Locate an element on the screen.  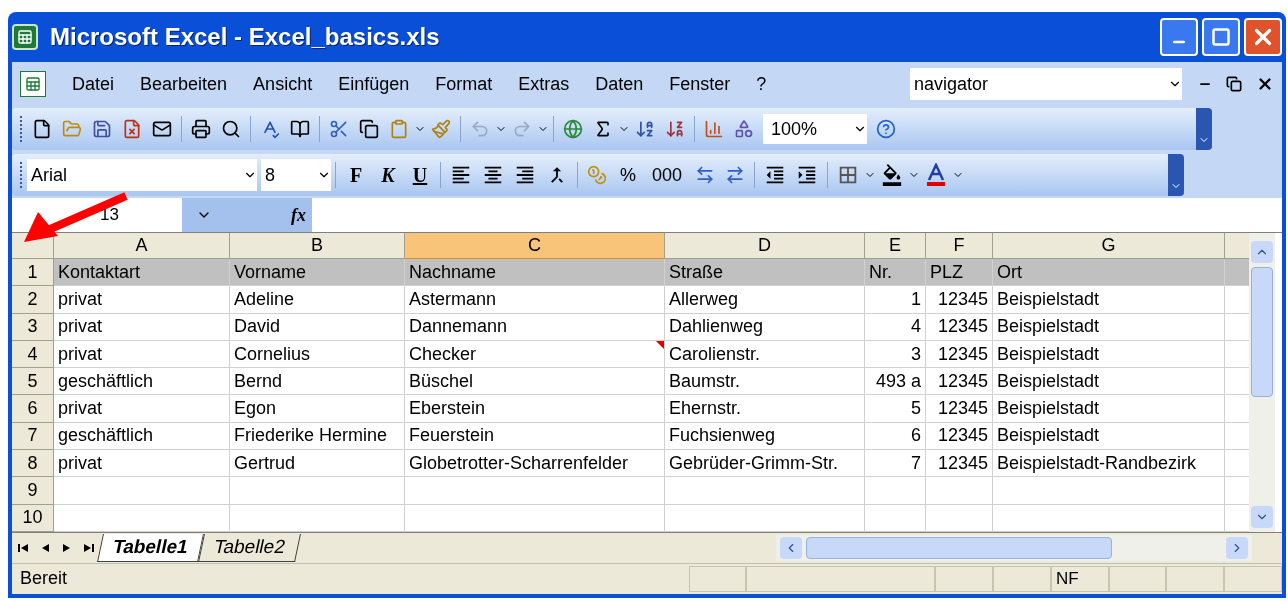
thousands-button: 000 is located at coordinates (667, 175).